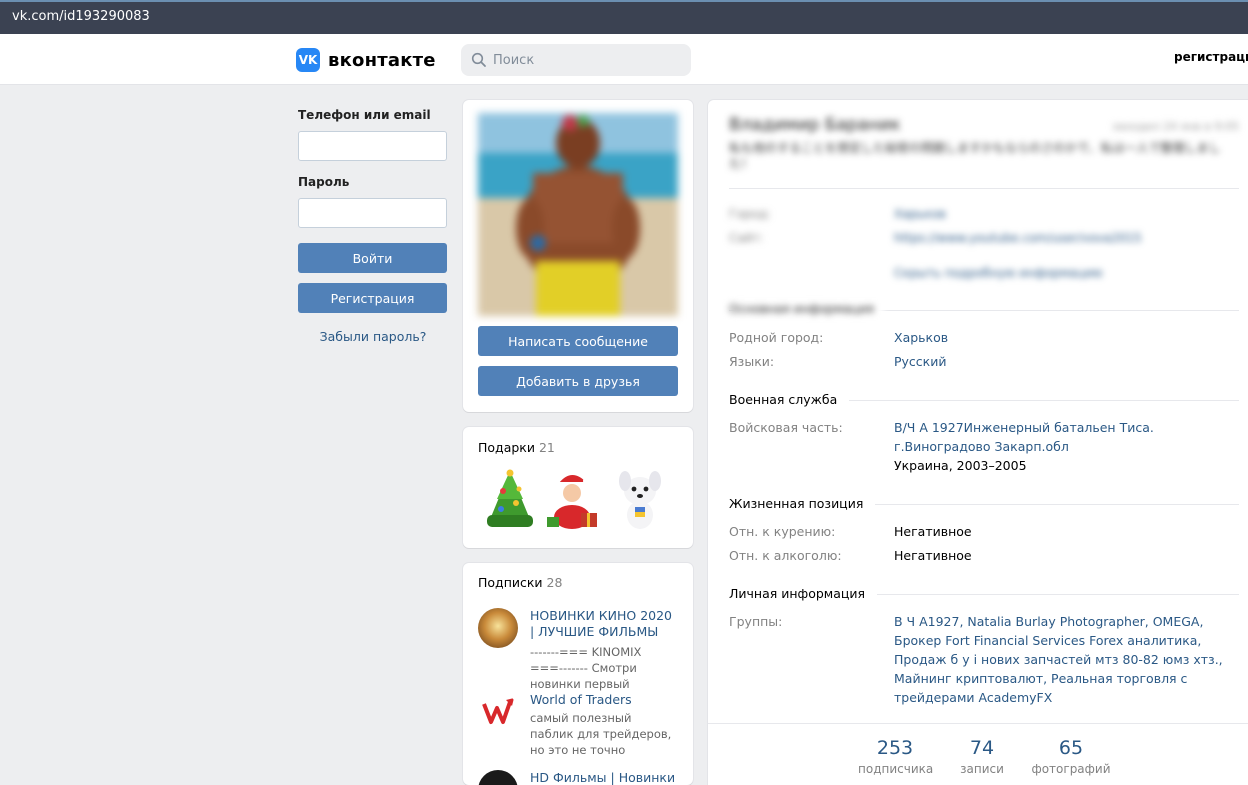  What do you see at coordinates (1071, 769) in the screenshot?
I see `counter-label: фотографий` at bounding box center [1071, 769].